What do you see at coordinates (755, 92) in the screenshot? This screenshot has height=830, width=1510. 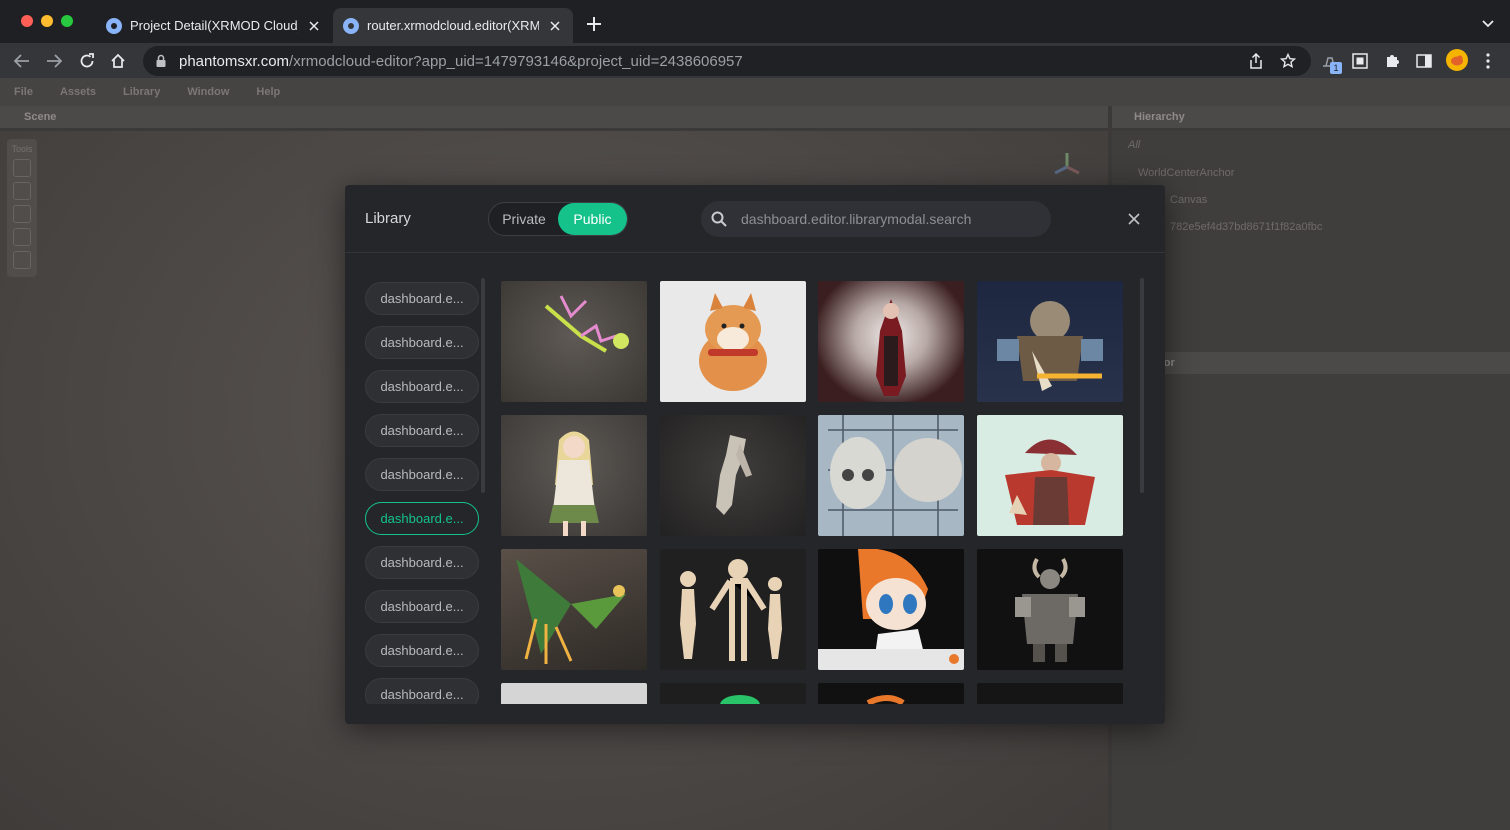 I see `editor-menubar: File Assets Library Window Help` at bounding box center [755, 92].